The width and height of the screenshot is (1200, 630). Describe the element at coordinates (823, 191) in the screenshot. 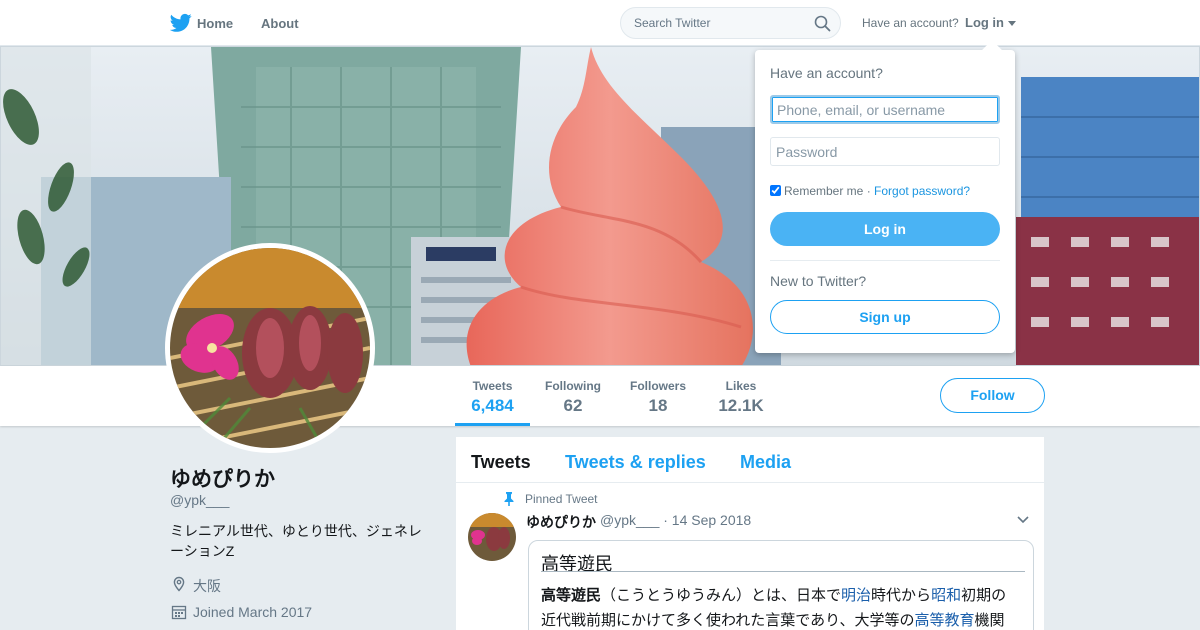

I see `remember-me-label: Remember me` at that location.